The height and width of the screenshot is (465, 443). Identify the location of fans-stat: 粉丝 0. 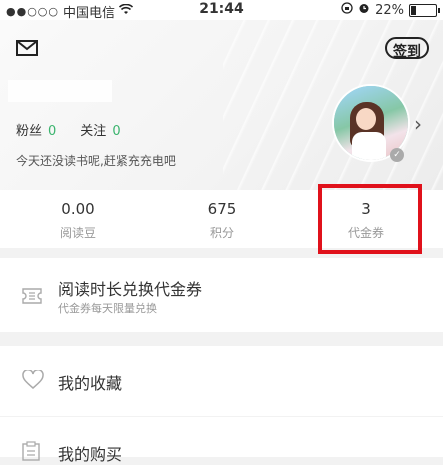
(36, 129).